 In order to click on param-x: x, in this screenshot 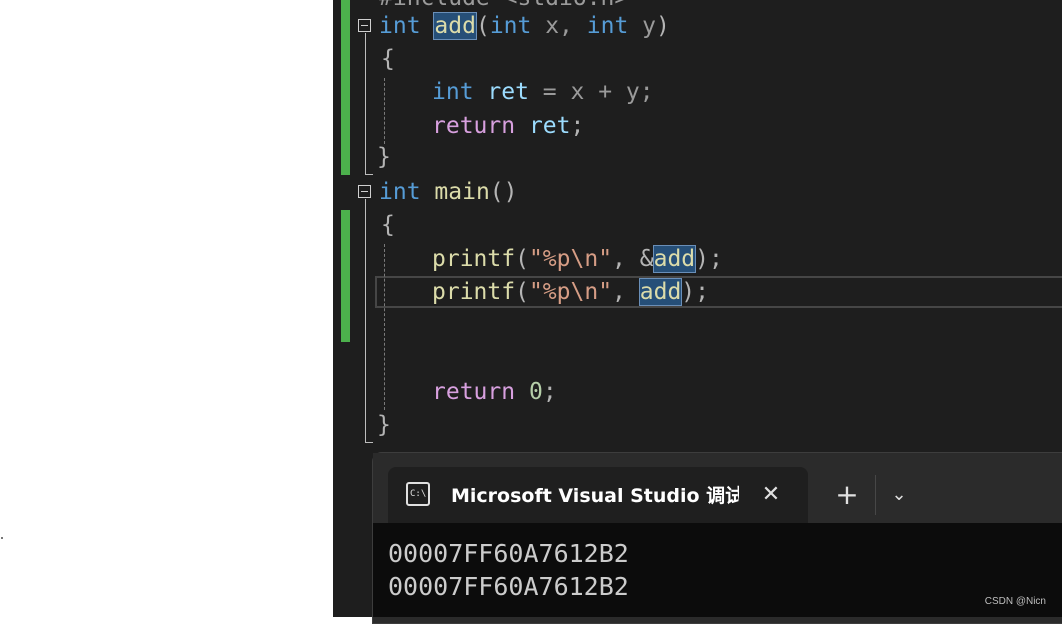, I will do `click(559, 26)`.